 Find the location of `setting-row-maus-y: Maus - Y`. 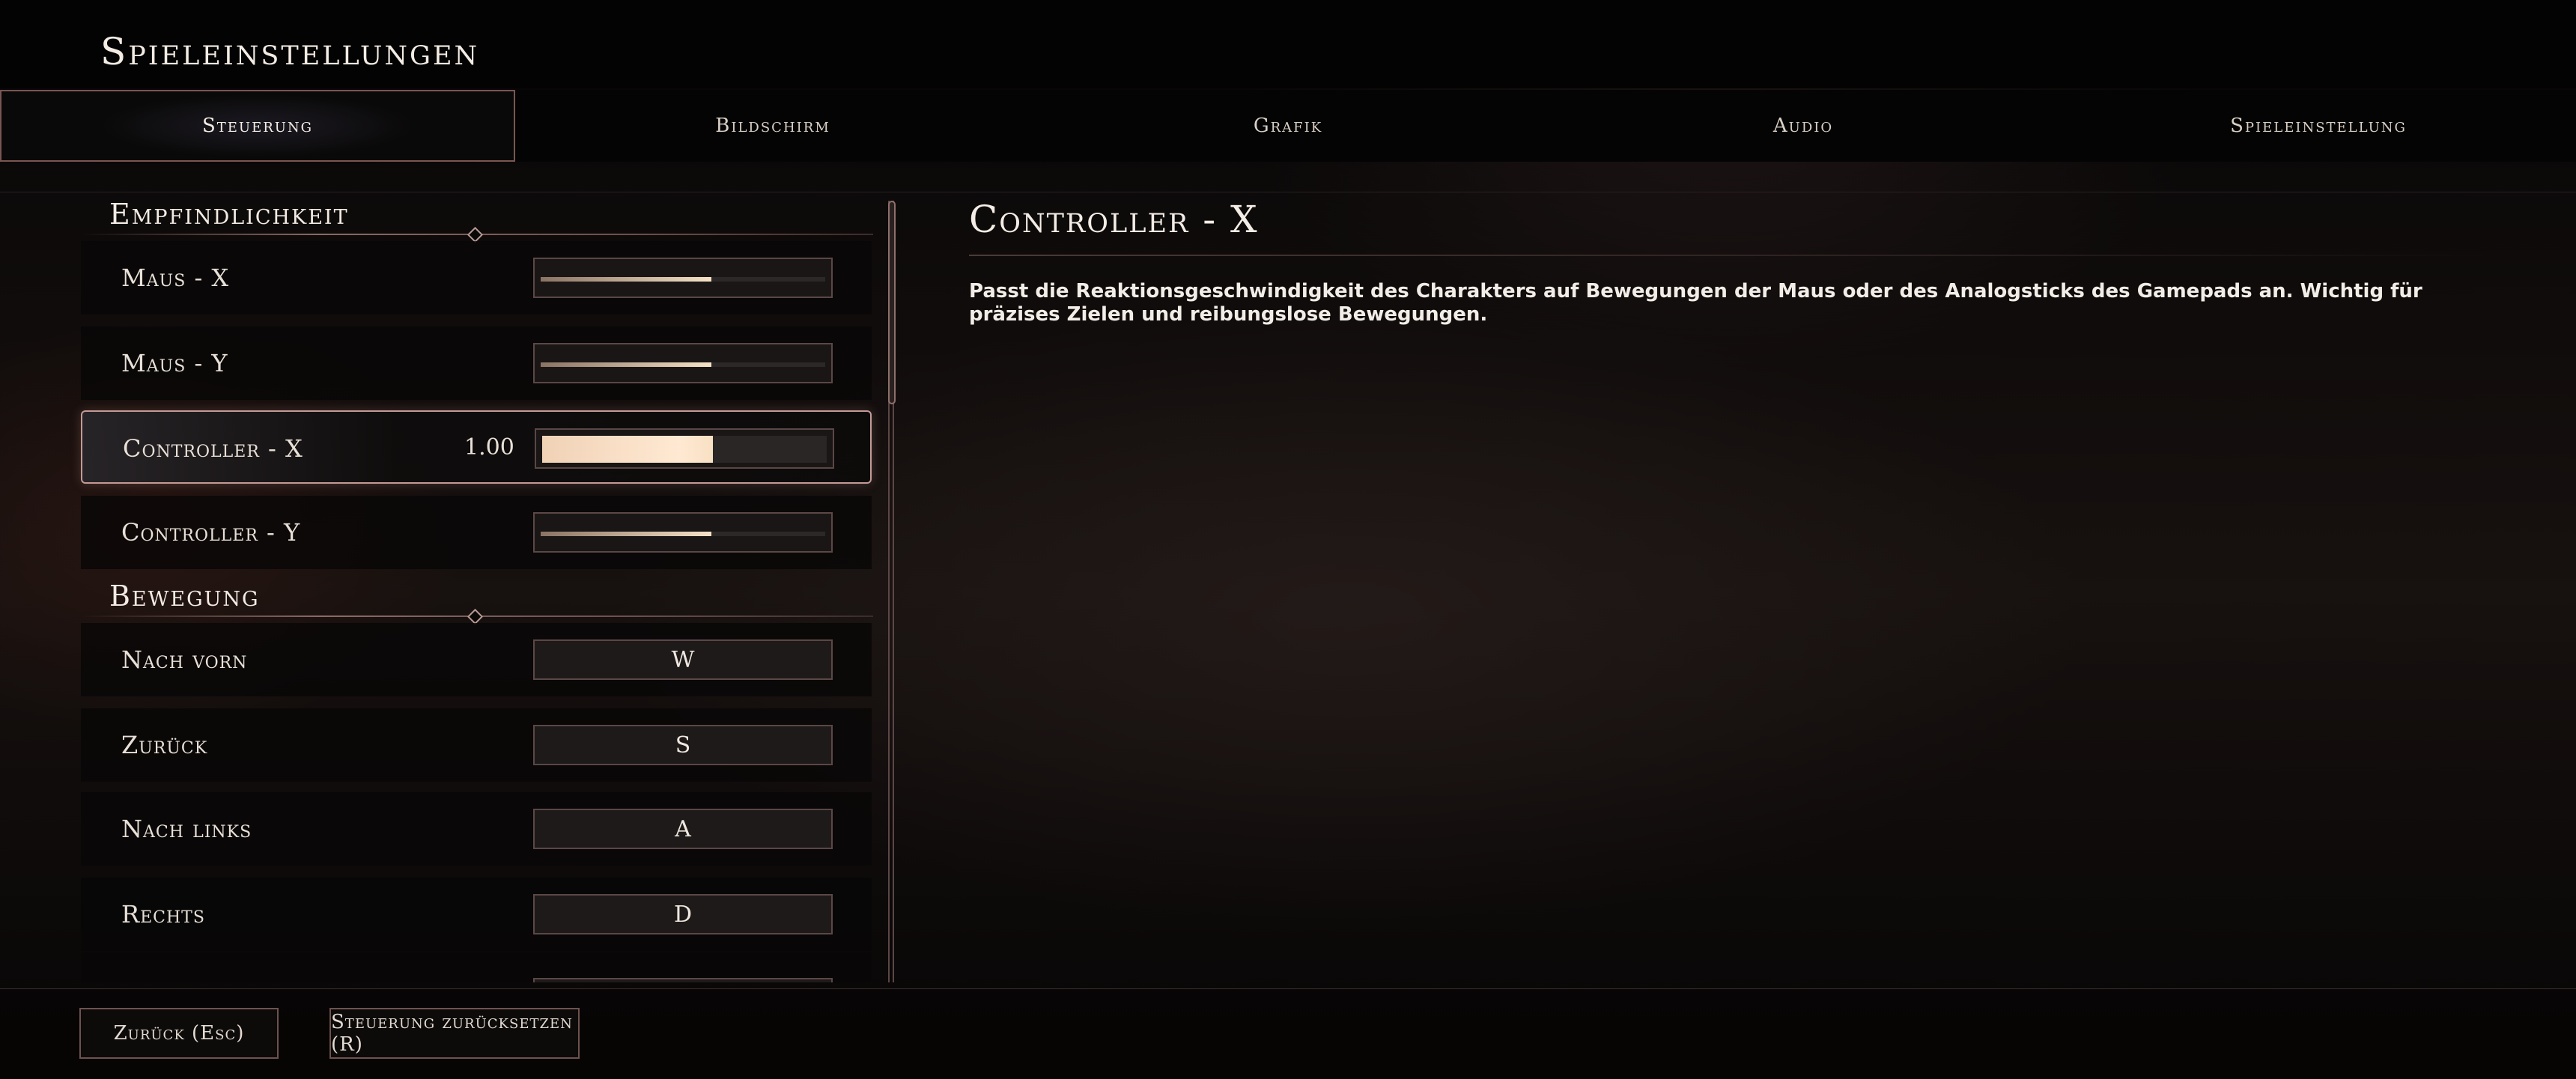

setting-row-maus-y: Maus - Y is located at coordinates (476, 363).